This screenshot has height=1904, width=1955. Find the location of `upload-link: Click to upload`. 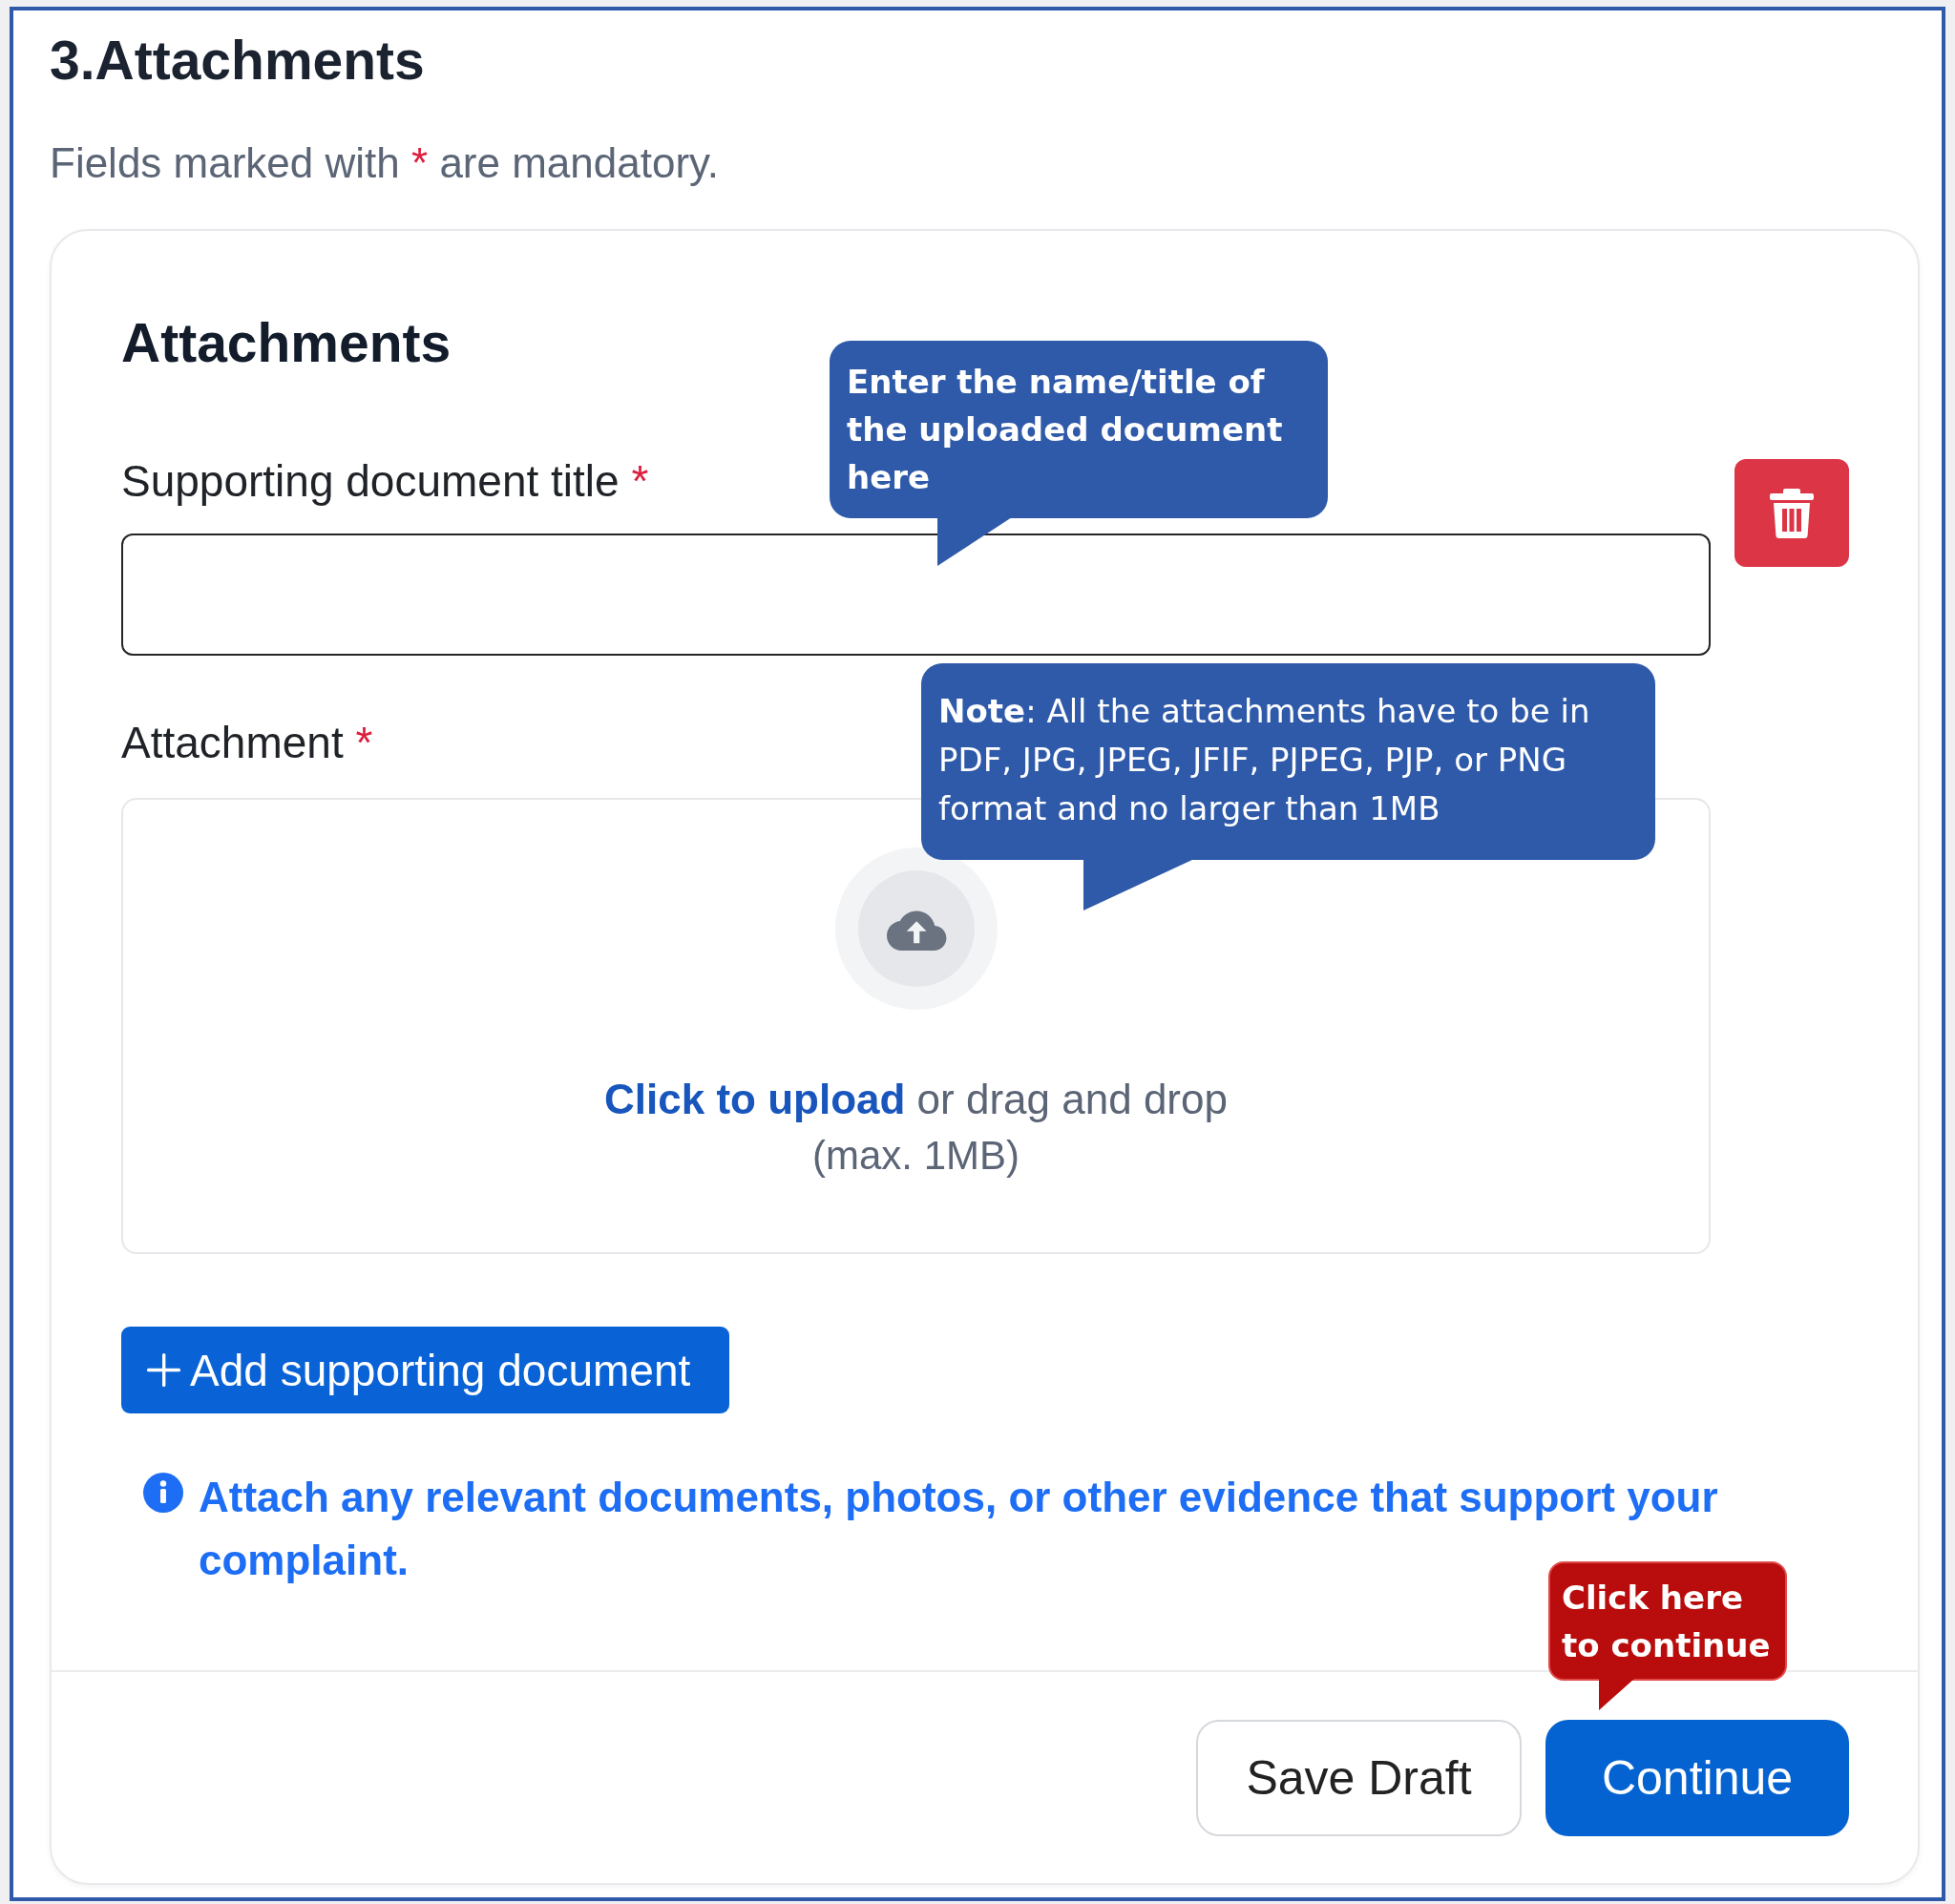

upload-link: Click to upload is located at coordinates (755, 1099).